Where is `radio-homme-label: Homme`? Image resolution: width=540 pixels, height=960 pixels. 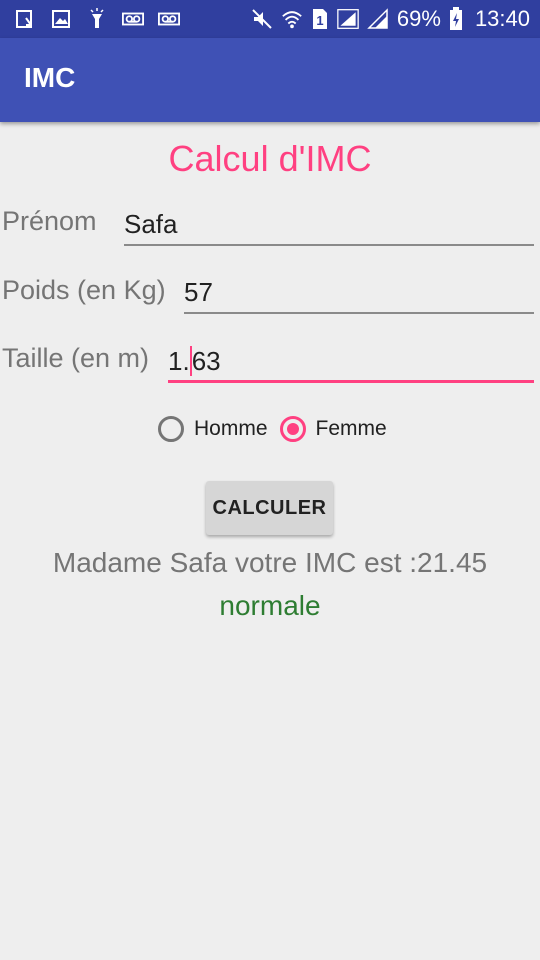 radio-homme-label: Homme is located at coordinates (231, 429).